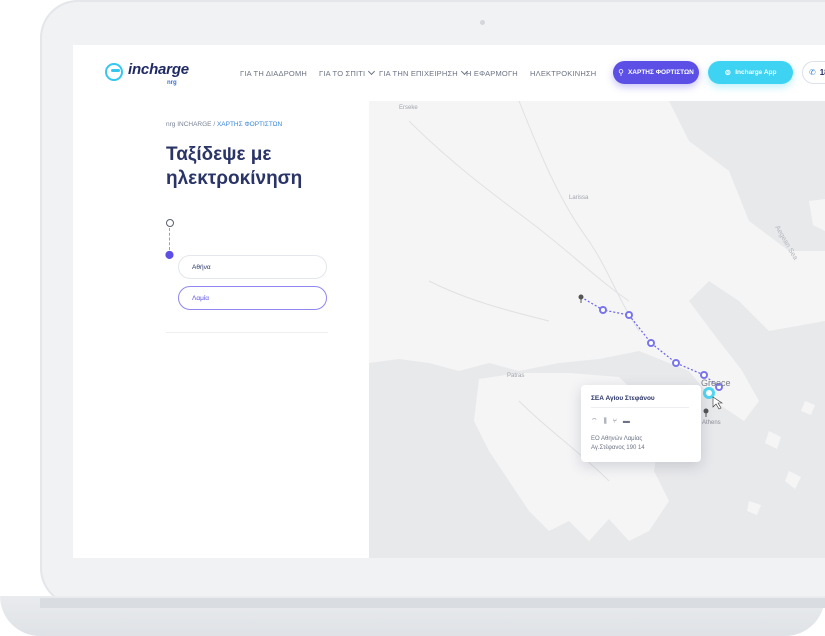  I want to click on station-title: ΣΕΑ Αγίου Στεφάνου, so click(623, 398).